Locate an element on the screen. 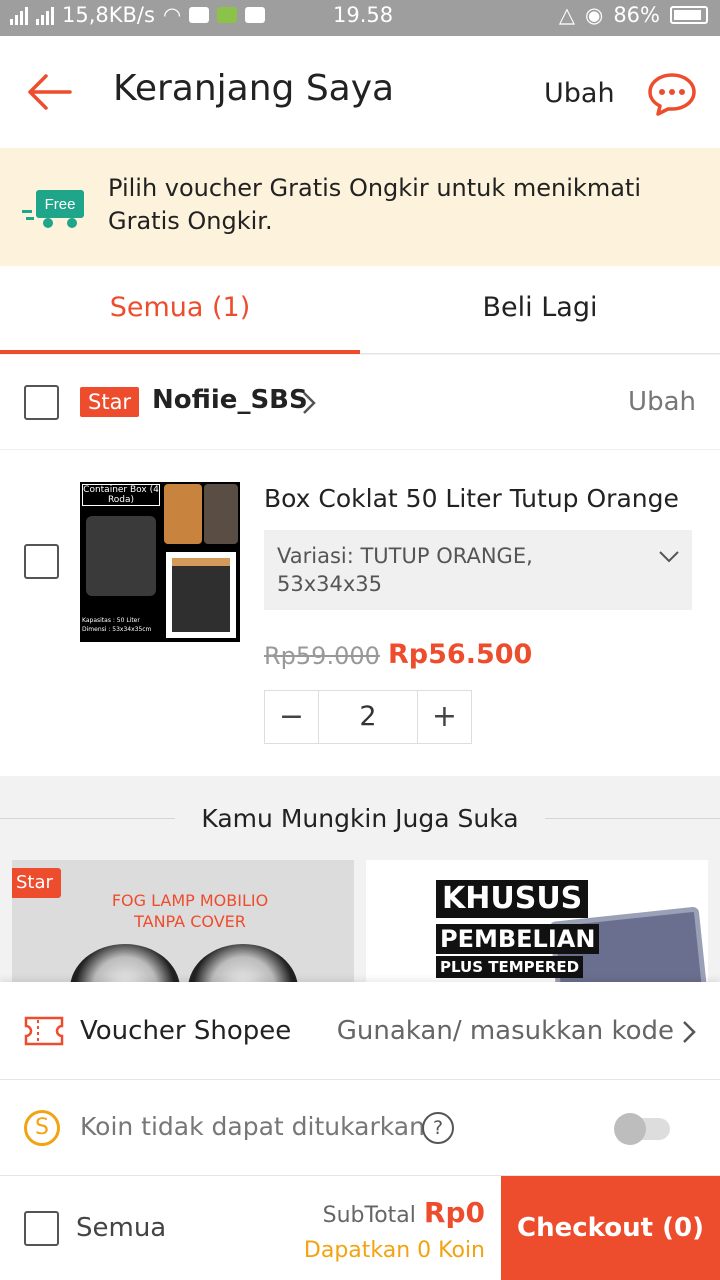 The image size is (720, 1280). coins-earn-text: Dapatkan 0 Koin is located at coordinates (394, 1250).